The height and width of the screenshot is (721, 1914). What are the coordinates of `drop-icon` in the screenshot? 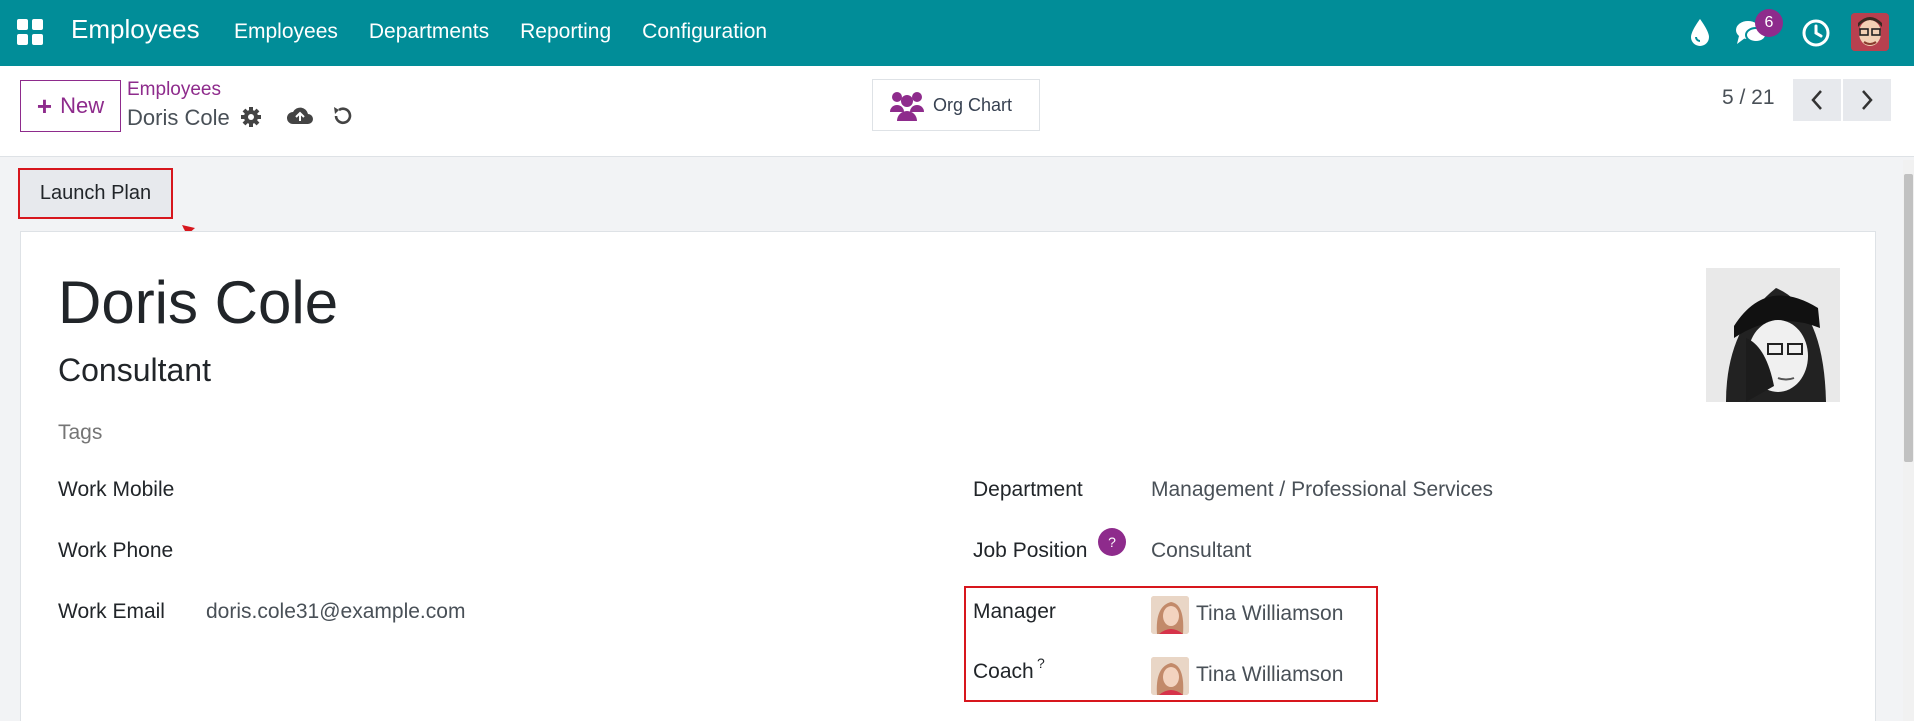 It's located at (1700, 32).